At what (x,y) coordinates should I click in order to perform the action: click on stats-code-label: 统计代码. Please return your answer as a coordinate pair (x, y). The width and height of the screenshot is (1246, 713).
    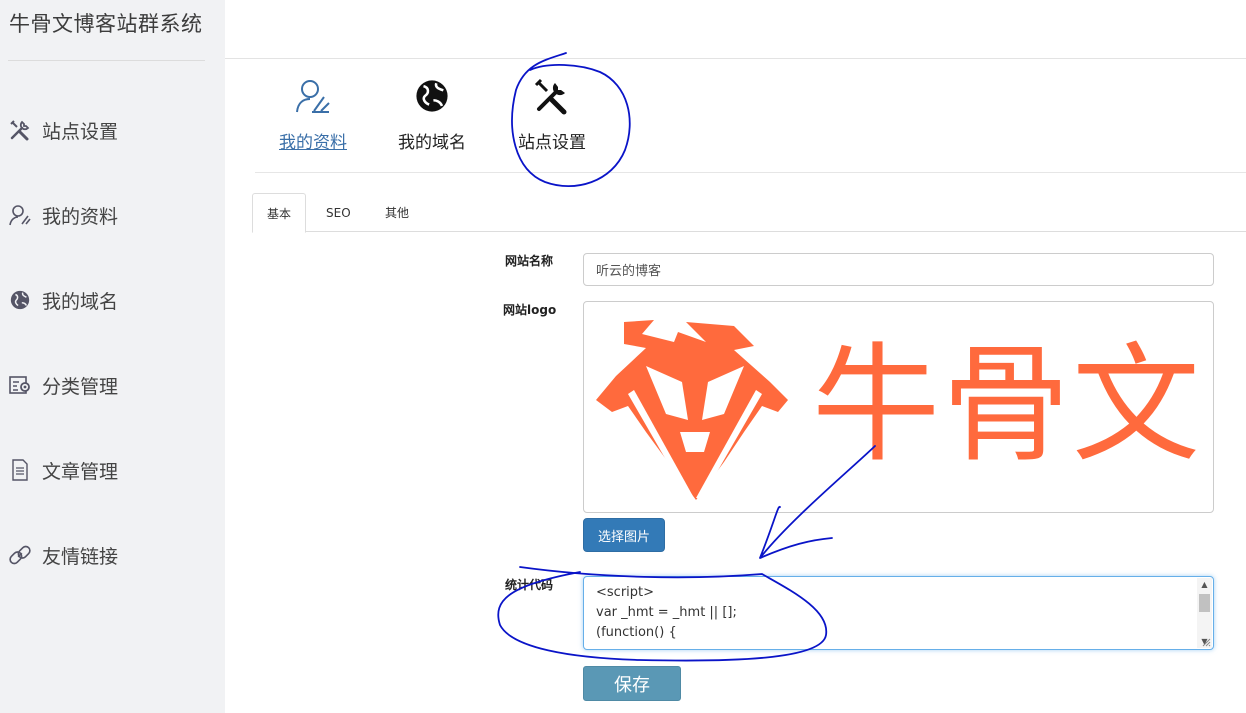
    Looking at the image, I should click on (529, 585).